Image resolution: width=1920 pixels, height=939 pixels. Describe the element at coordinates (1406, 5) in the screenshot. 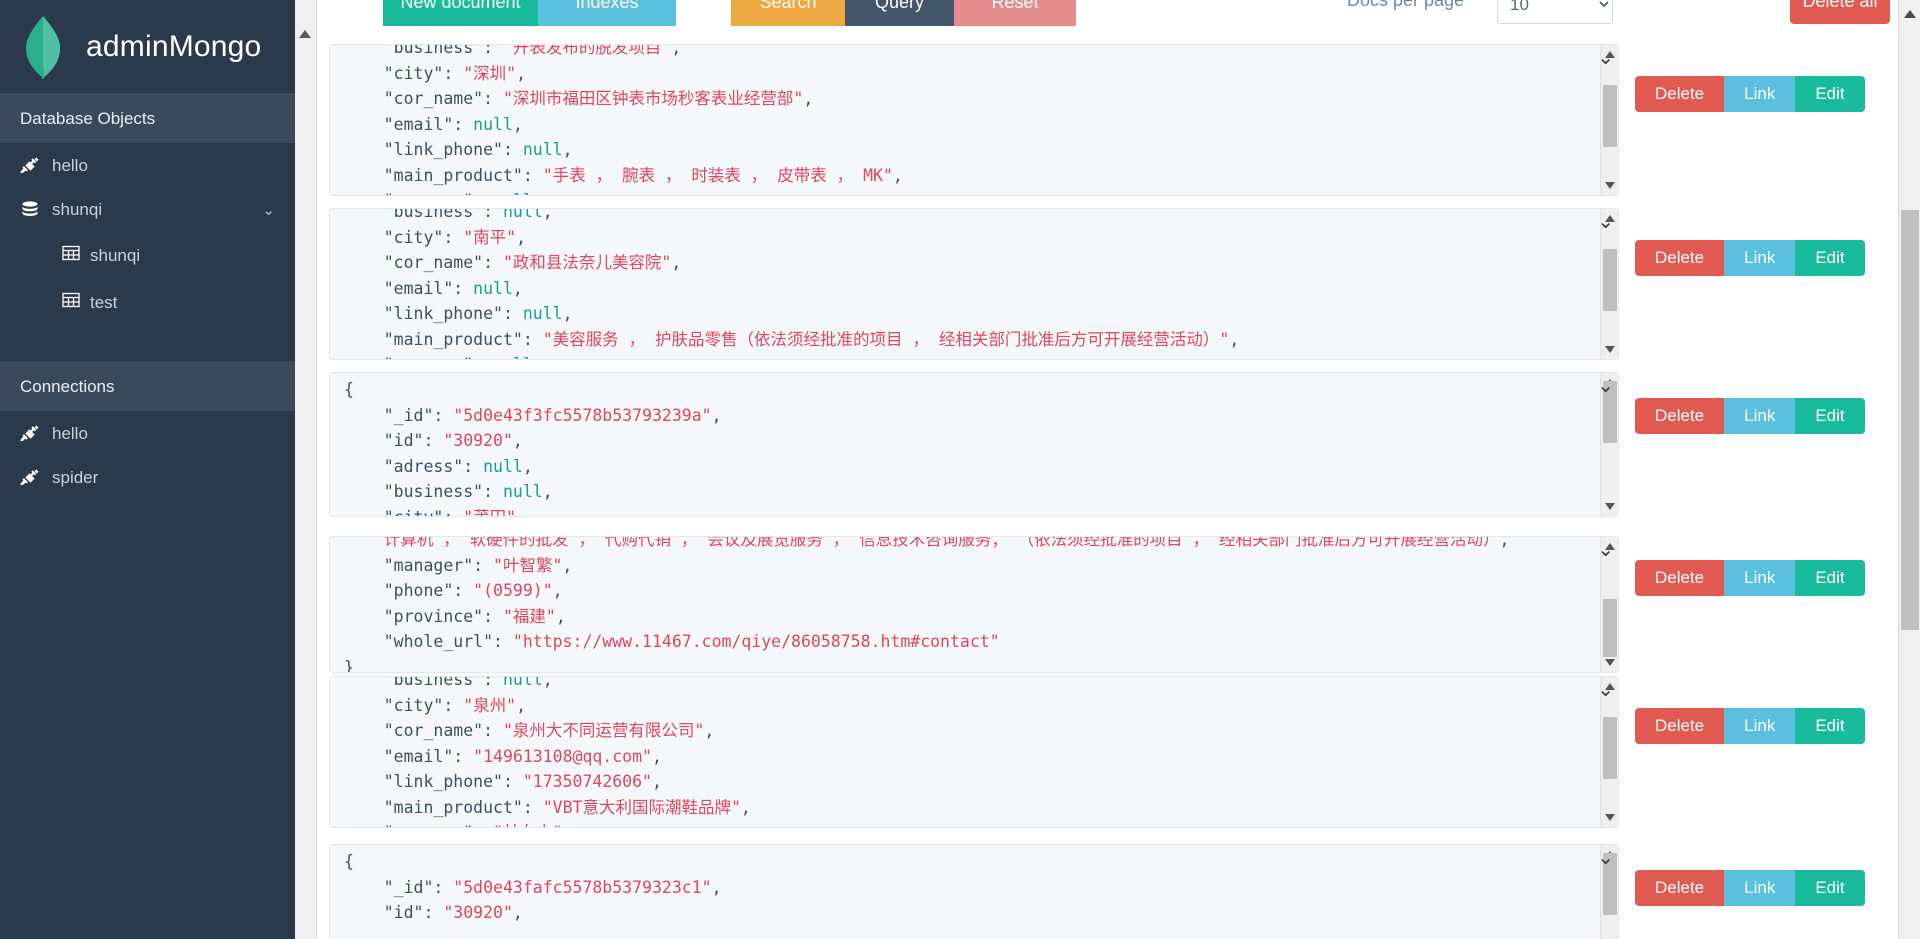

I see `docs-per-page-label: Docs per page` at that location.